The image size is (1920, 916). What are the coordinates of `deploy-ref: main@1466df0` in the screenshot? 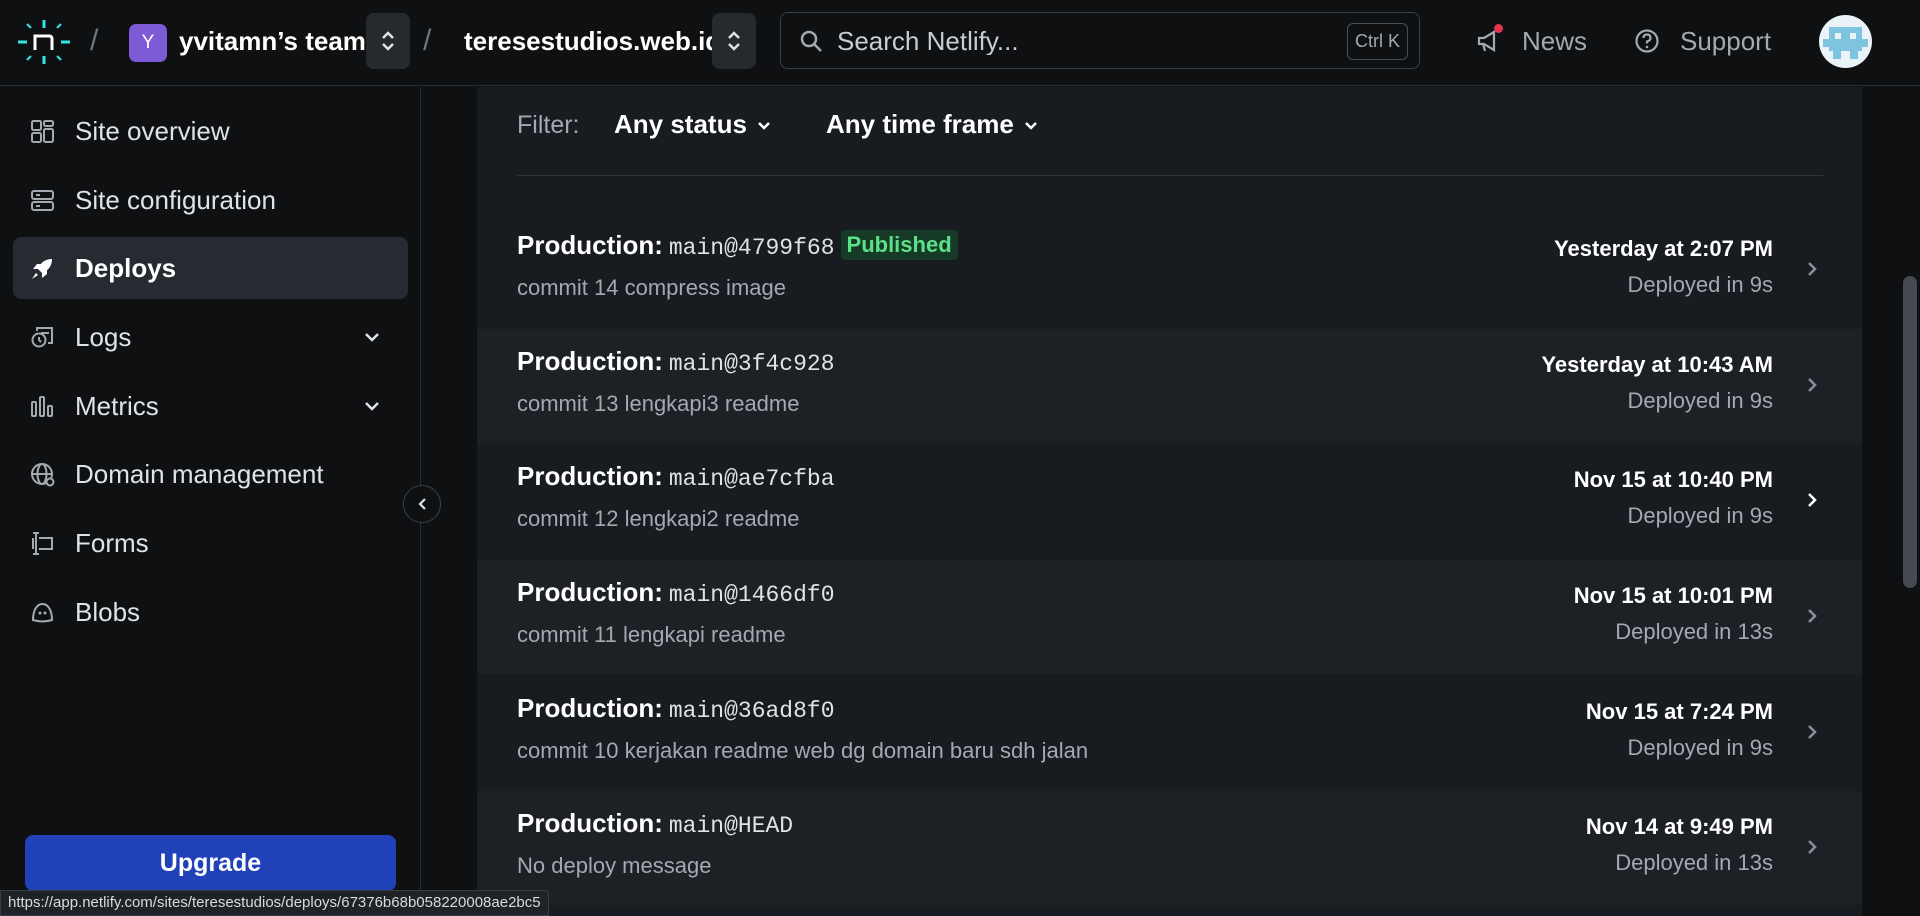 It's located at (751, 595).